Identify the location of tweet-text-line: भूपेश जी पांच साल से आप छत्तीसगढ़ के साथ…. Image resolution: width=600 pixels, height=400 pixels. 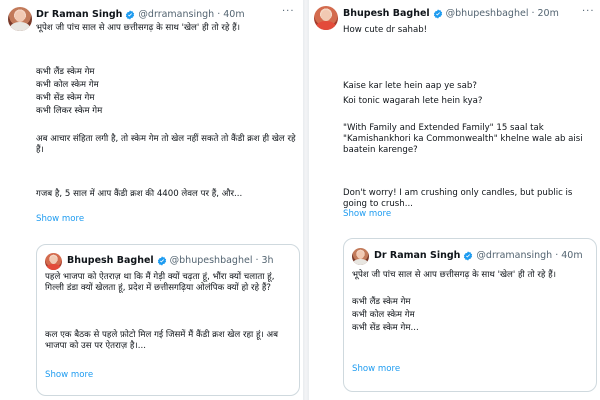
(138, 28).